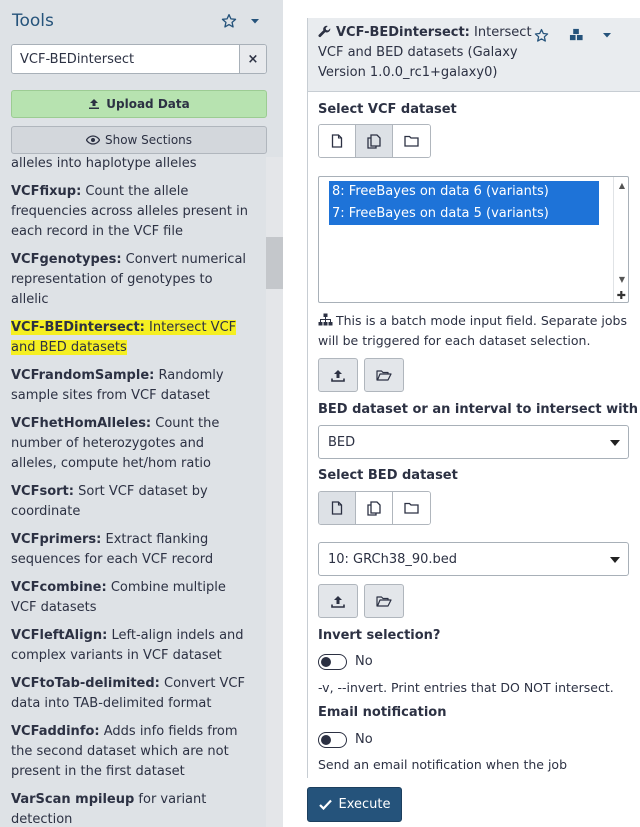 The width and height of the screenshot is (640, 827). What do you see at coordinates (621, 295) in the screenshot?
I see `resize-handle-icon: ✚` at bounding box center [621, 295].